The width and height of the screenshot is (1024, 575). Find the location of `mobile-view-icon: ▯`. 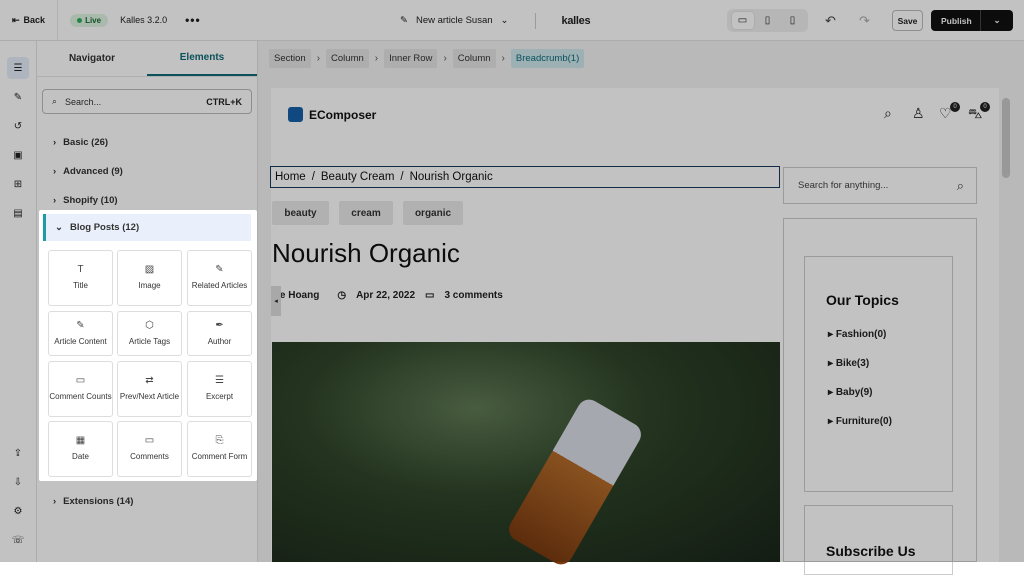

mobile-view-icon: ▯ is located at coordinates (793, 20).